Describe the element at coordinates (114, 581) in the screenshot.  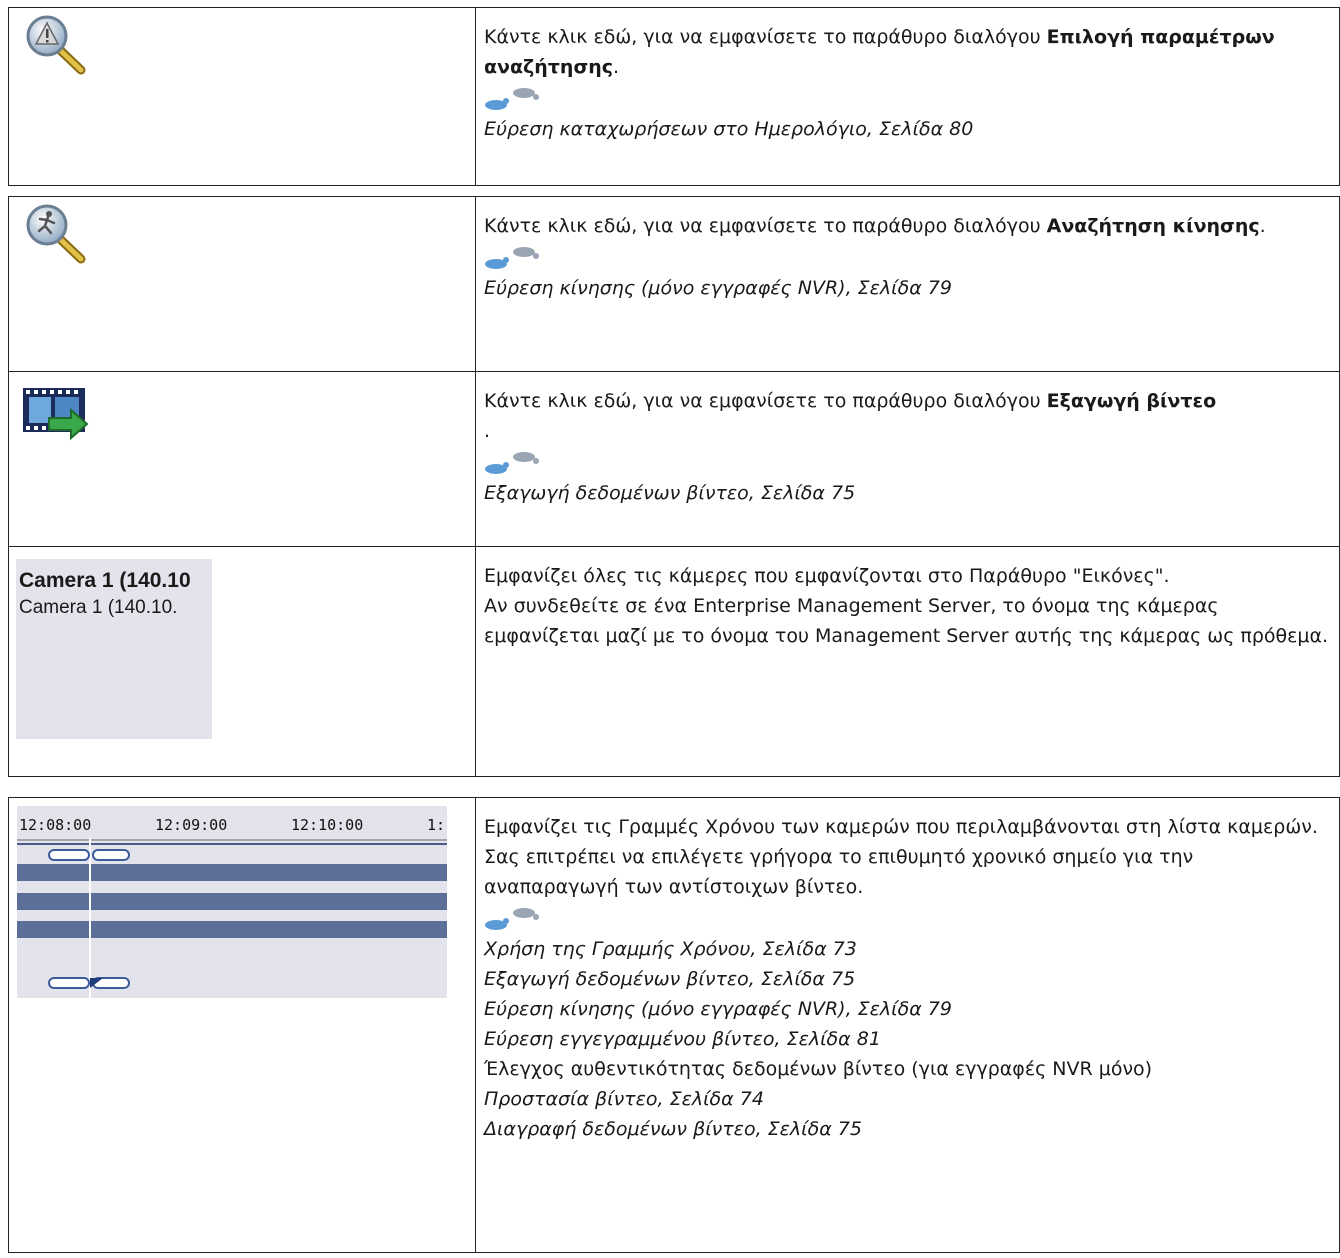
I see `camera-list-item-selected: Camera 1 (140.10` at that location.